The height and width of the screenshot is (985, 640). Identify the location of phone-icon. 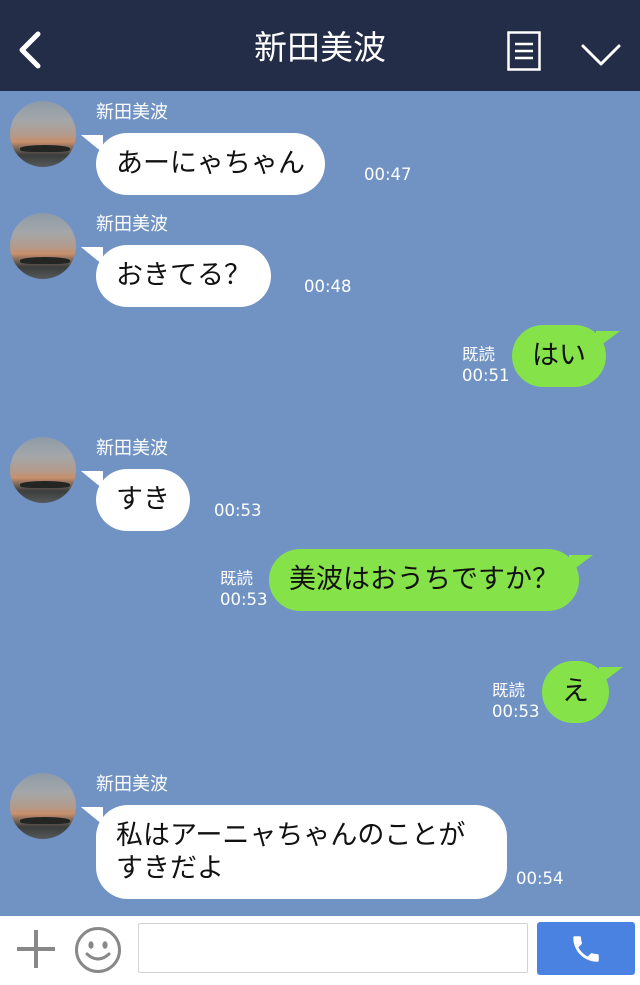
(586, 949).